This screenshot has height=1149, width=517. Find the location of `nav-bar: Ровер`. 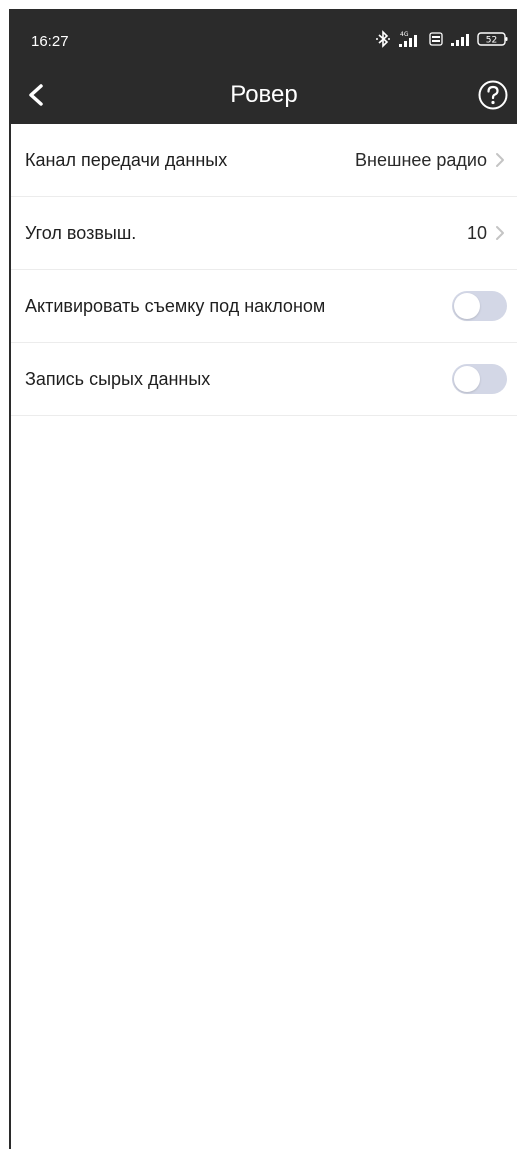

nav-bar: Ровер is located at coordinates (264, 97).